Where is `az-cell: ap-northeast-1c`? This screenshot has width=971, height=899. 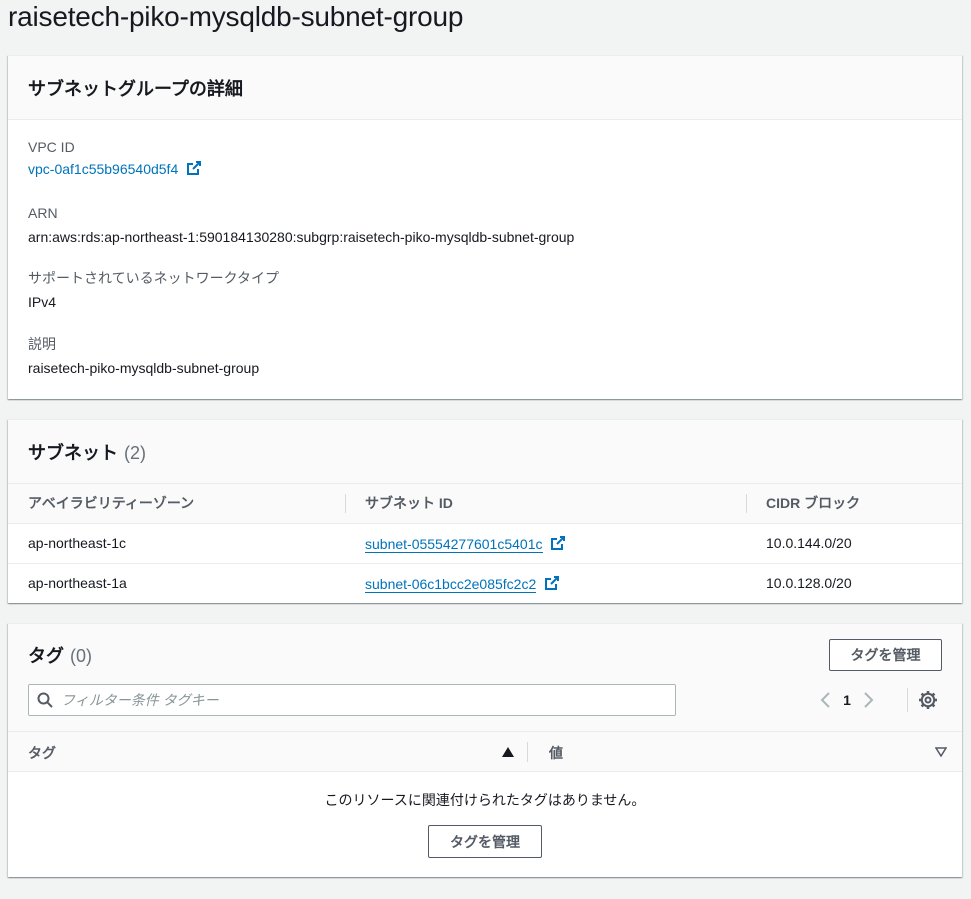
az-cell: ap-northeast-1c is located at coordinates (77, 543).